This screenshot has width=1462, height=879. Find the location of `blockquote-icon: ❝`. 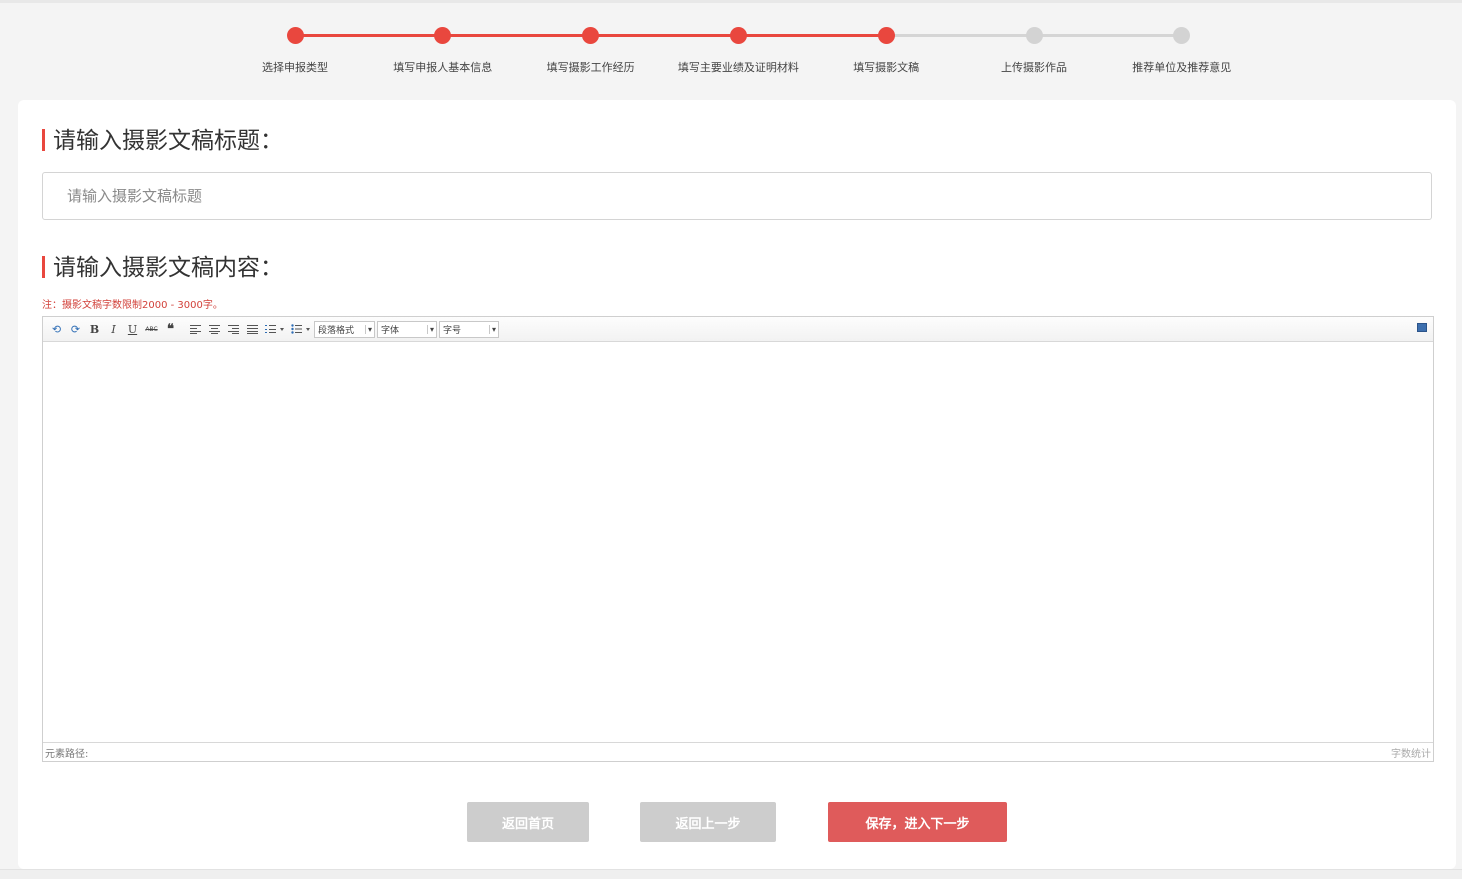

blockquote-icon: ❝ is located at coordinates (170, 329).